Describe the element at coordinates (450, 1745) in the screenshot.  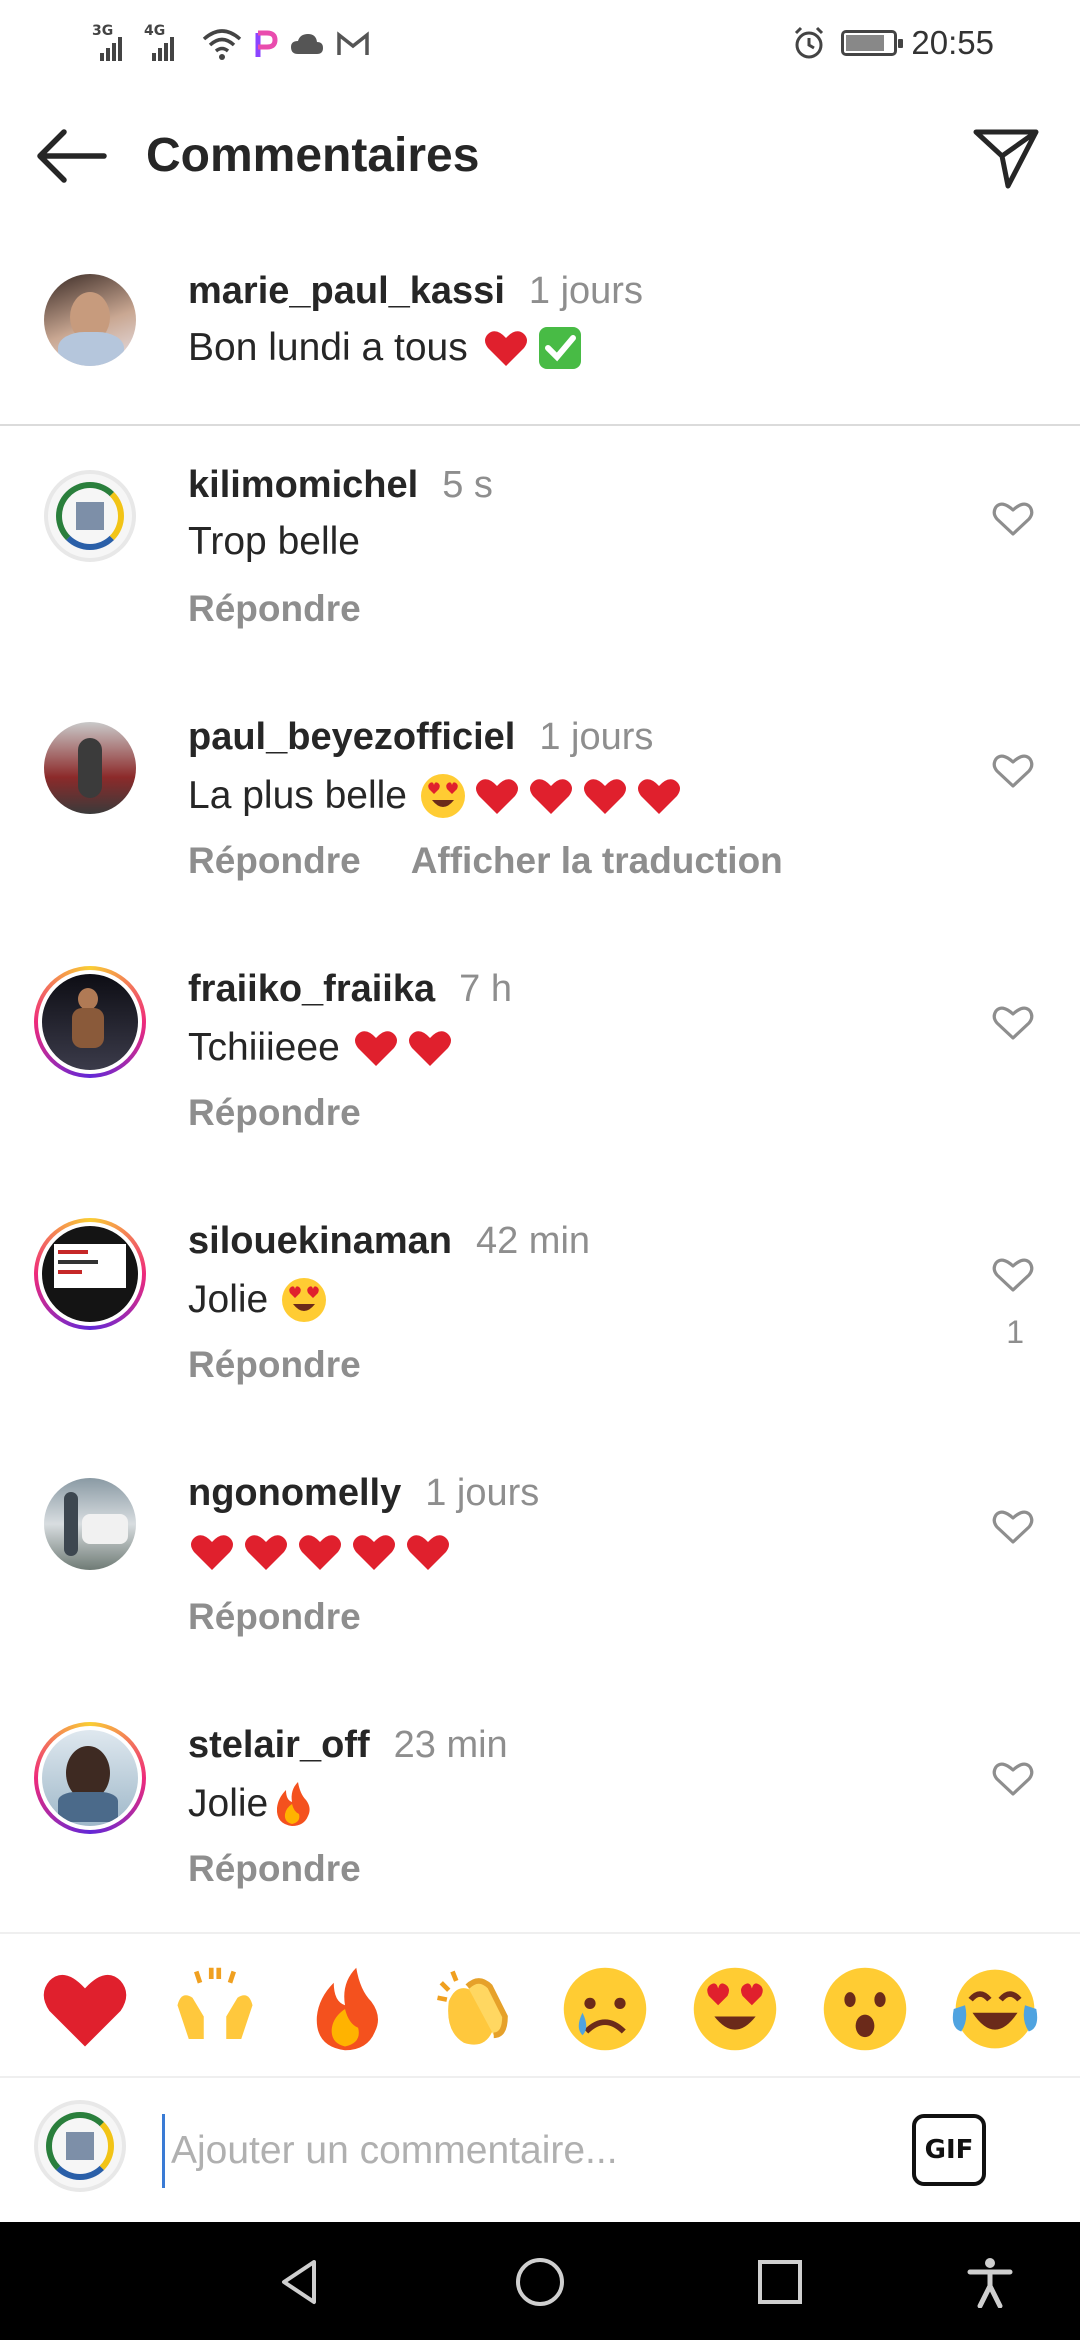
I see `comment-time: 23 min` at that location.